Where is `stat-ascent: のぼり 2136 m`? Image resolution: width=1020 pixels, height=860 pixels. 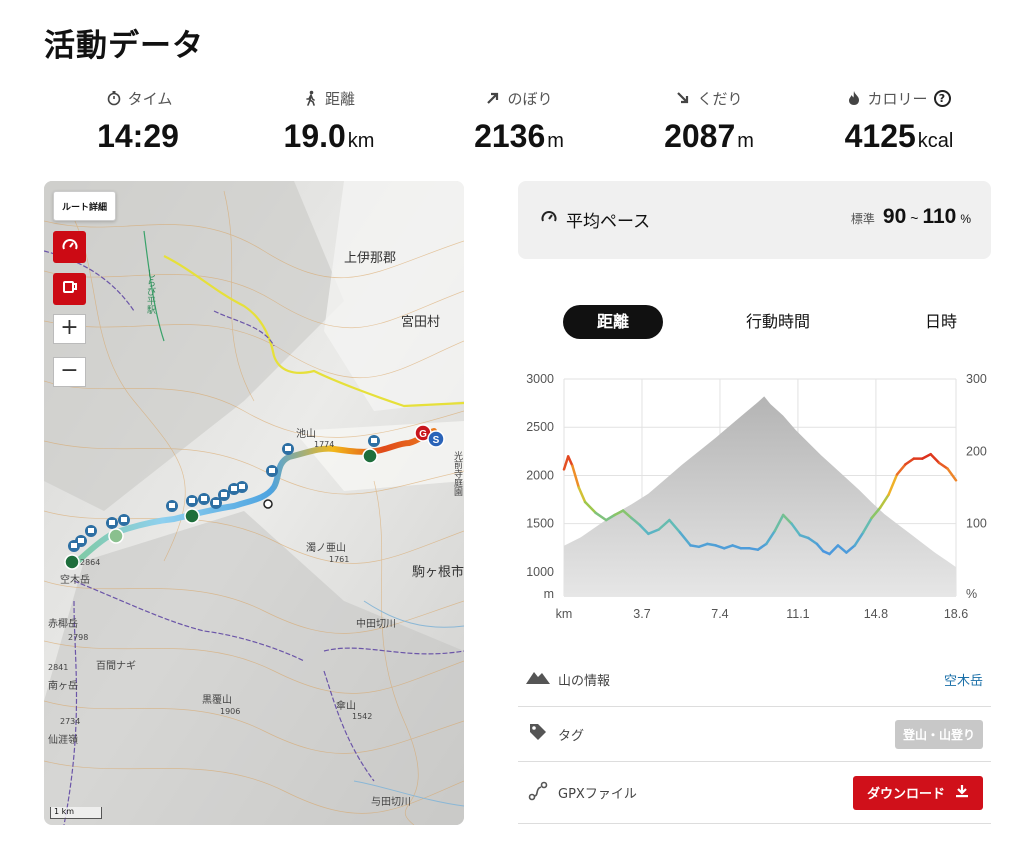
stat-ascent: のぼり 2136 m is located at coordinates (519, 126).